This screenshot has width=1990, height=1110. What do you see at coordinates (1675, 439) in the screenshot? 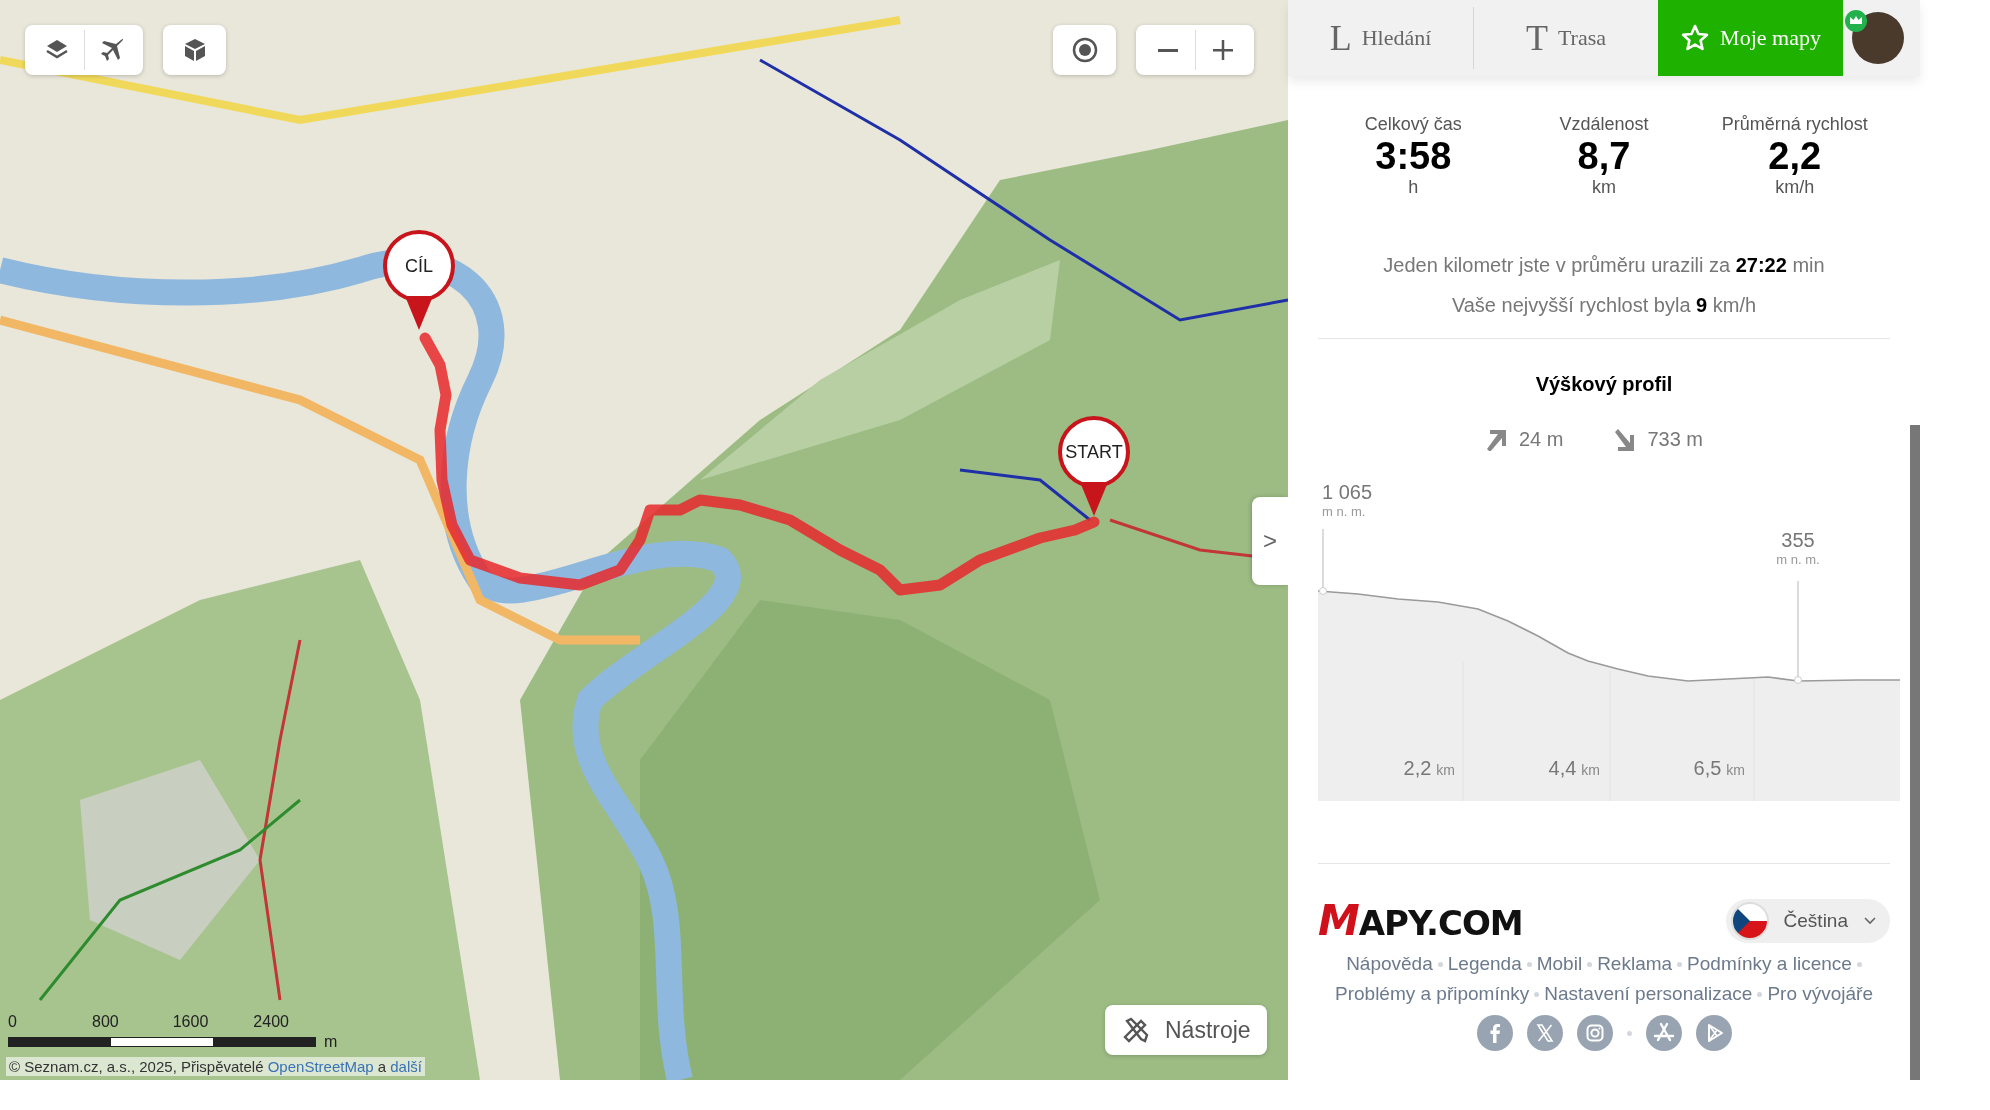
I see `descent-value: 733 m` at bounding box center [1675, 439].